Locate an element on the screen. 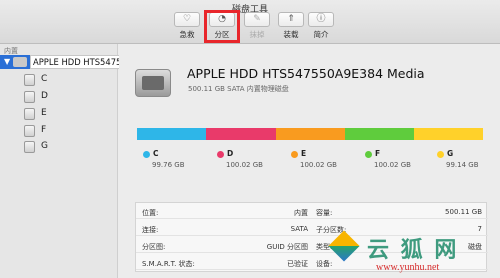 Image resolution: width=500 pixels, height=278 pixels. info-key: 容量: is located at coordinates (324, 213).